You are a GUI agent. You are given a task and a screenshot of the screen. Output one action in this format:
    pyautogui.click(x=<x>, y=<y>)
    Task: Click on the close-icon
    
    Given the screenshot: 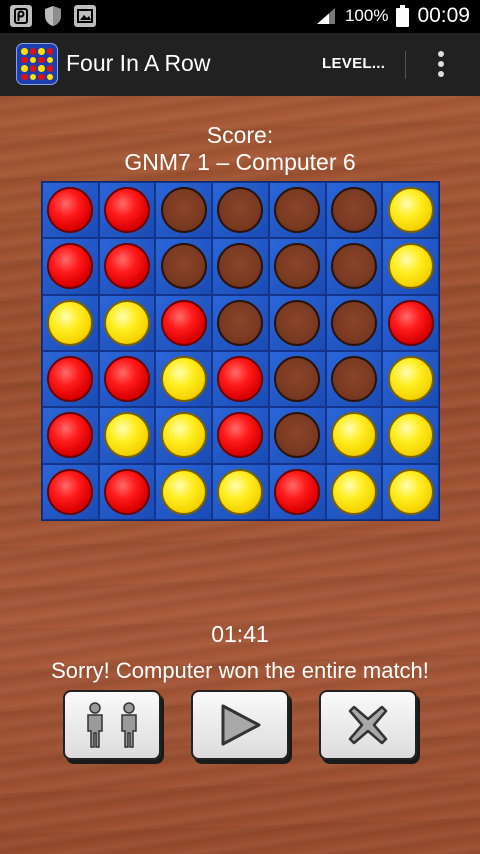 What is the action you would take?
    pyautogui.click(x=368, y=725)
    